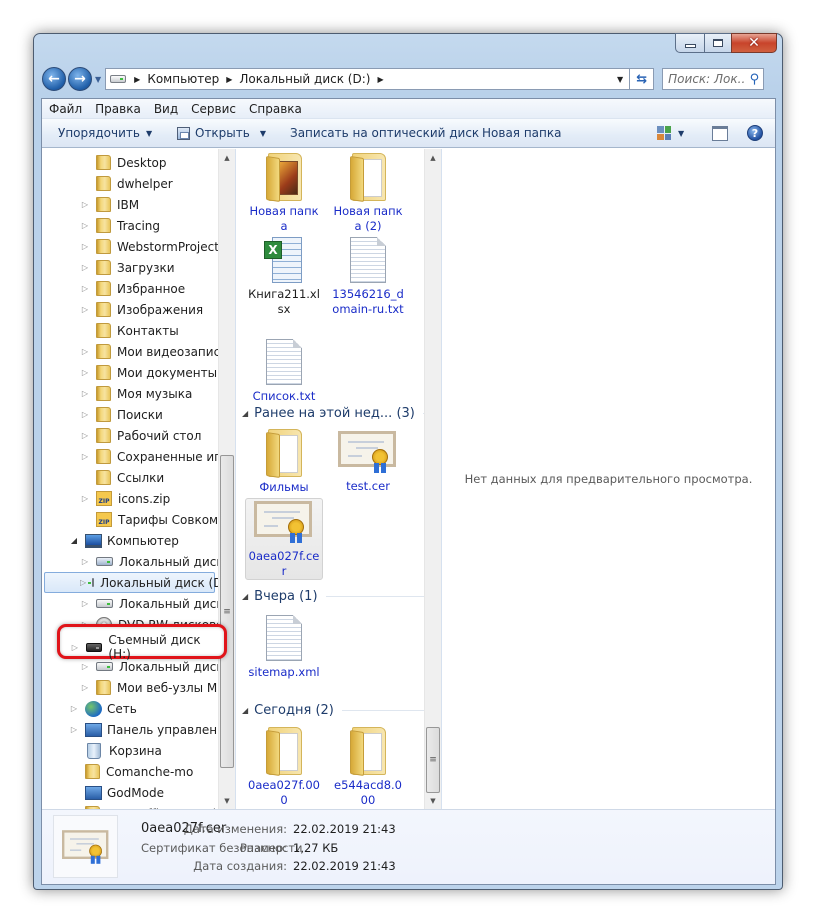  Describe the element at coordinates (135, 351) in the screenshot. I see `tree-item: ▷ Мои видеозаписи` at that location.